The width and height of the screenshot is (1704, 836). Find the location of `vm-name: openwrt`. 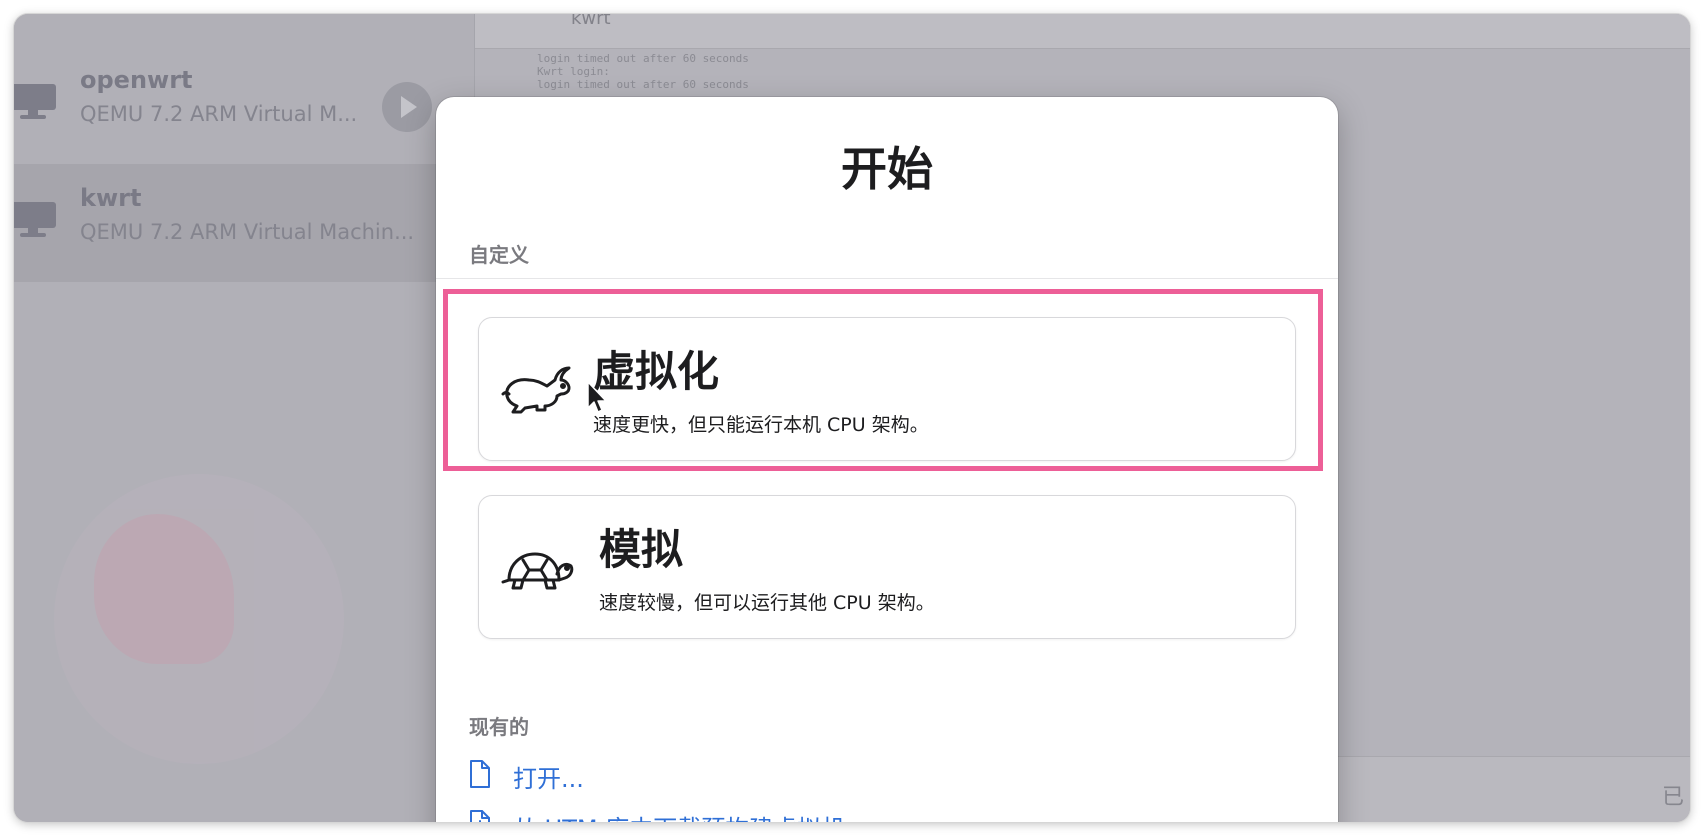

vm-name: openwrt is located at coordinates (136, 80).